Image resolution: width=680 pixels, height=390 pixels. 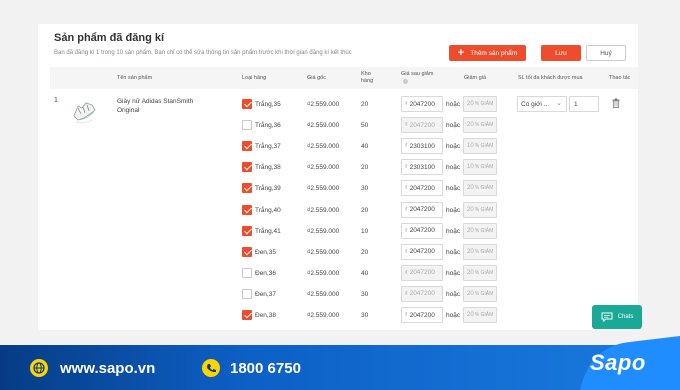 I want to click on stock-qty: 50, so click(x=365, y=126).